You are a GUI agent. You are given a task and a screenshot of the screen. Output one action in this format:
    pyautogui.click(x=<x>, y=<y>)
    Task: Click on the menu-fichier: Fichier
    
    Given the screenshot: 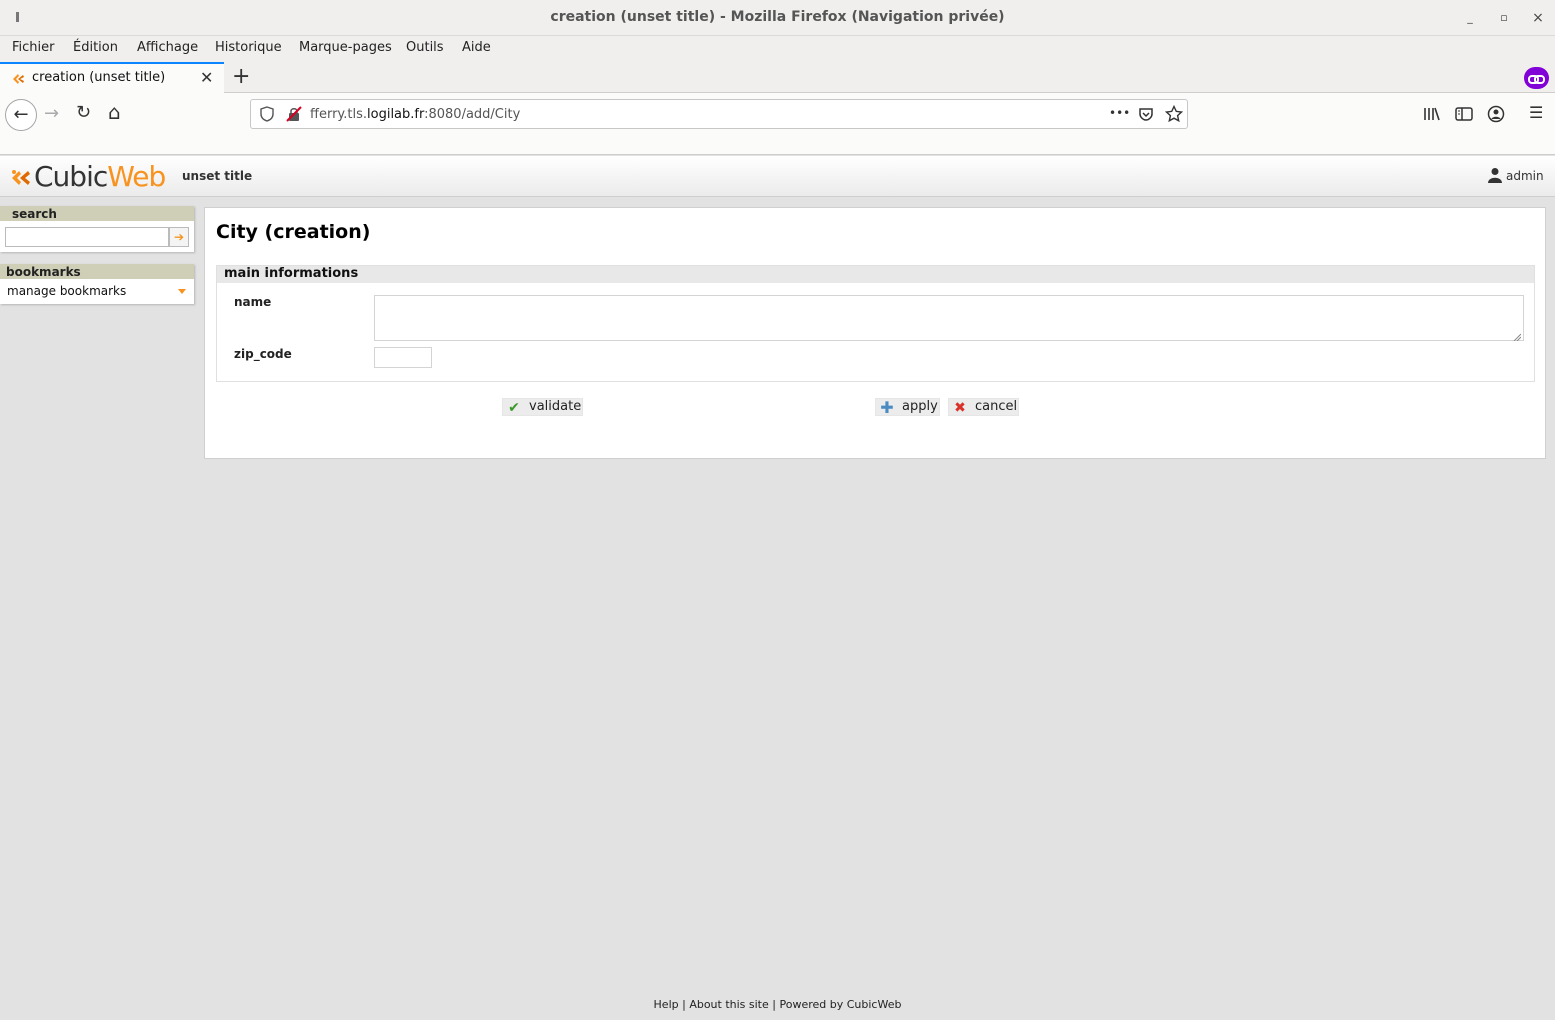 What is the action you would take?
    pyautogui.click(x=33, y=47)
    